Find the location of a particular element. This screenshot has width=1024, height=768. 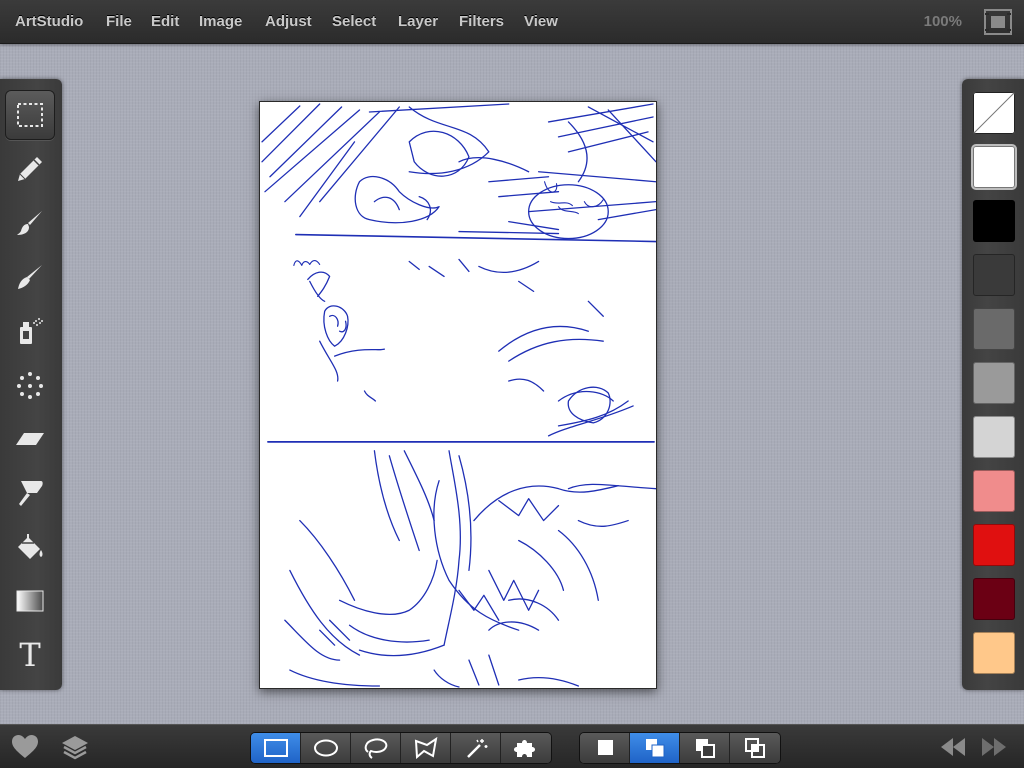

bottom-toolbar is located at coordinates (512, 746).